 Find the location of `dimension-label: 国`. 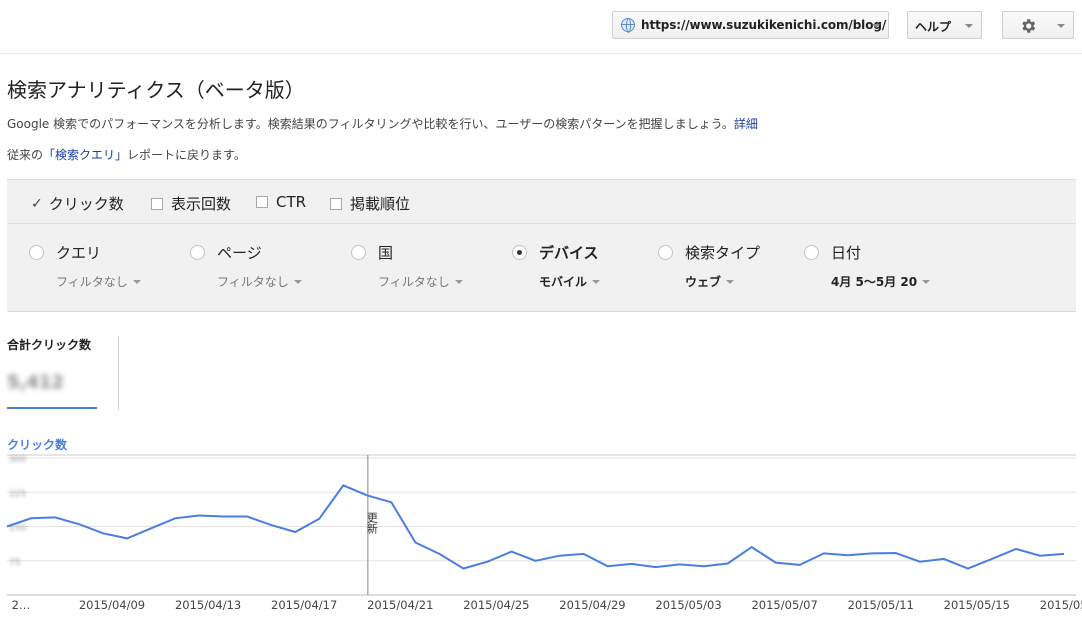

dimension-label: 国 is located at coordinates (386, 253).